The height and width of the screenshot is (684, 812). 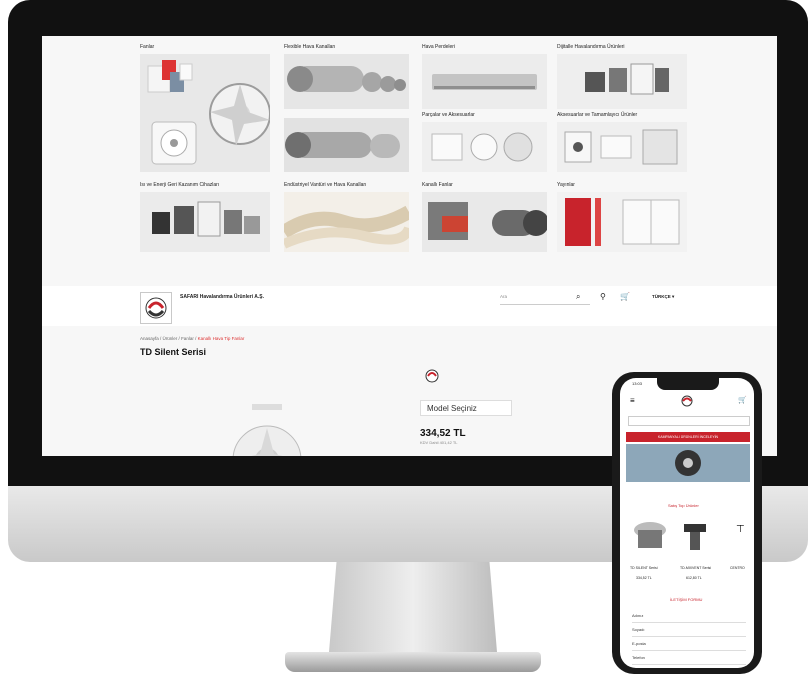 What do you see at coordinates (578, 297) in the screenshot?
I see `search-icon: ⌕` at bounding box center [578, 297].